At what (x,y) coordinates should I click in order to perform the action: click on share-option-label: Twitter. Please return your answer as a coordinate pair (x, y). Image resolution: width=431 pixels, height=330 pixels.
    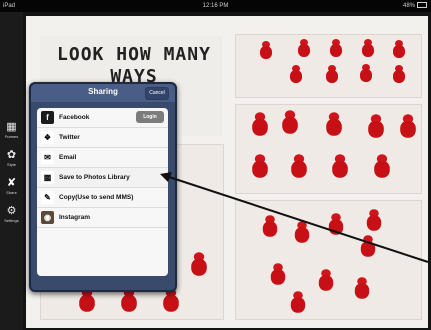
    Looking at the image, I should click on (69, 137).